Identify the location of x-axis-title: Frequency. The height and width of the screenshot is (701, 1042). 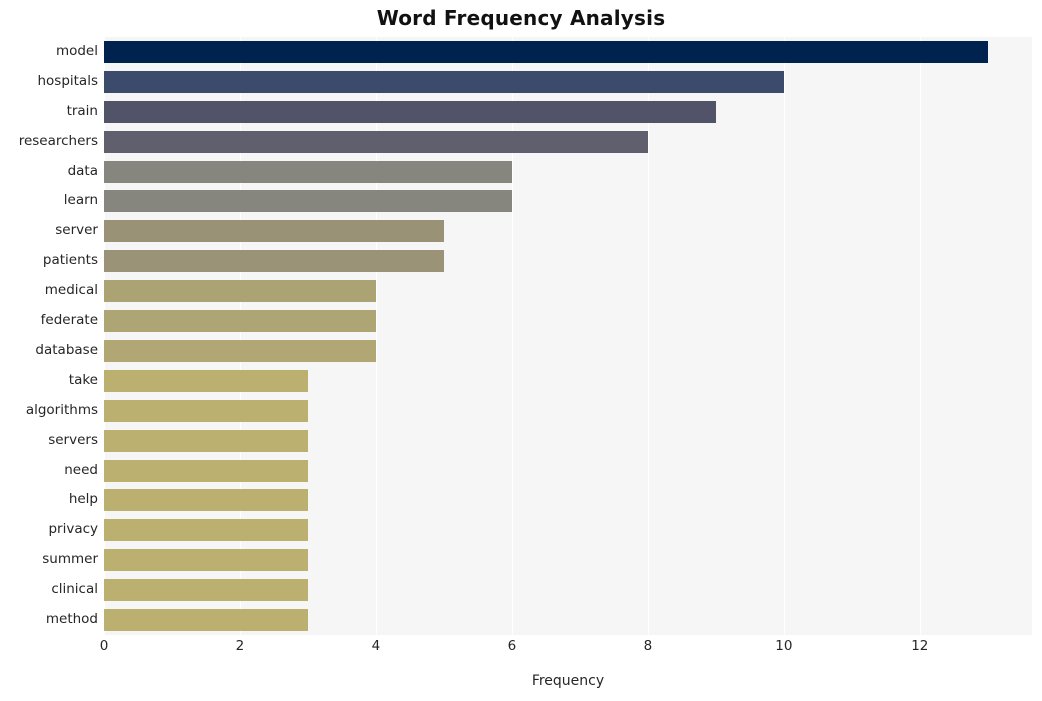
(568, 681).